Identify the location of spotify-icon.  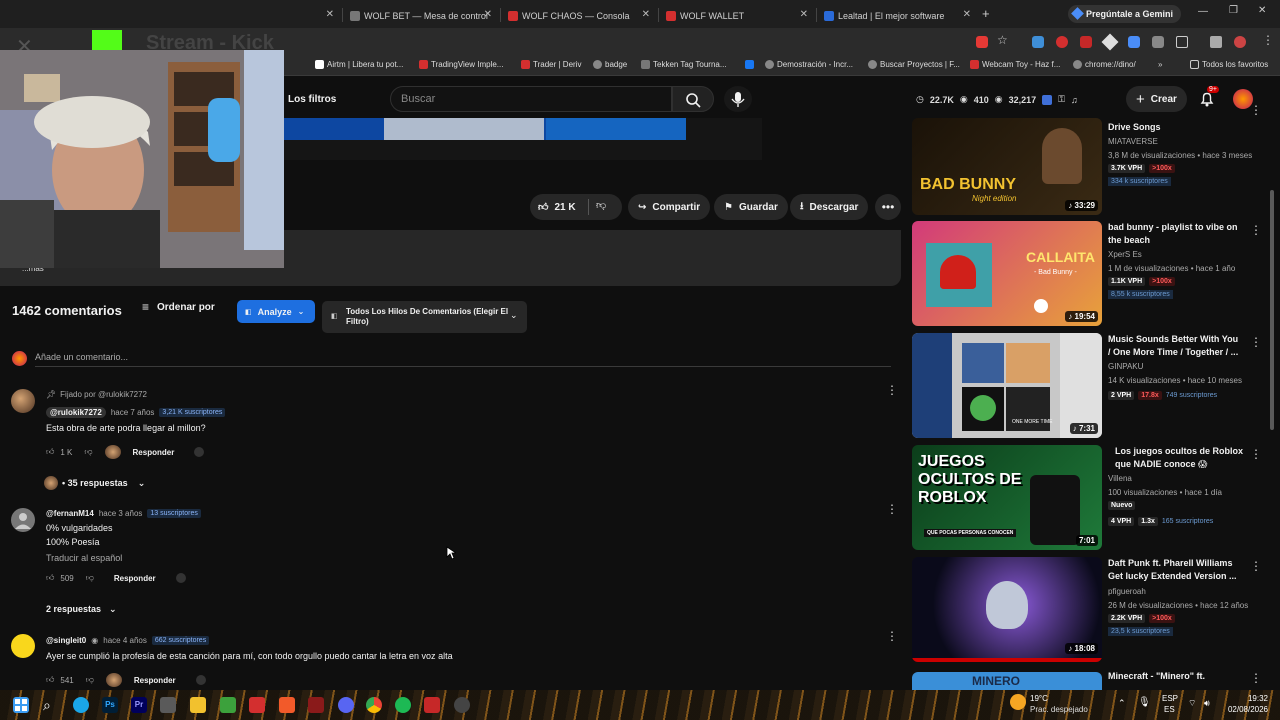
(403, 705).